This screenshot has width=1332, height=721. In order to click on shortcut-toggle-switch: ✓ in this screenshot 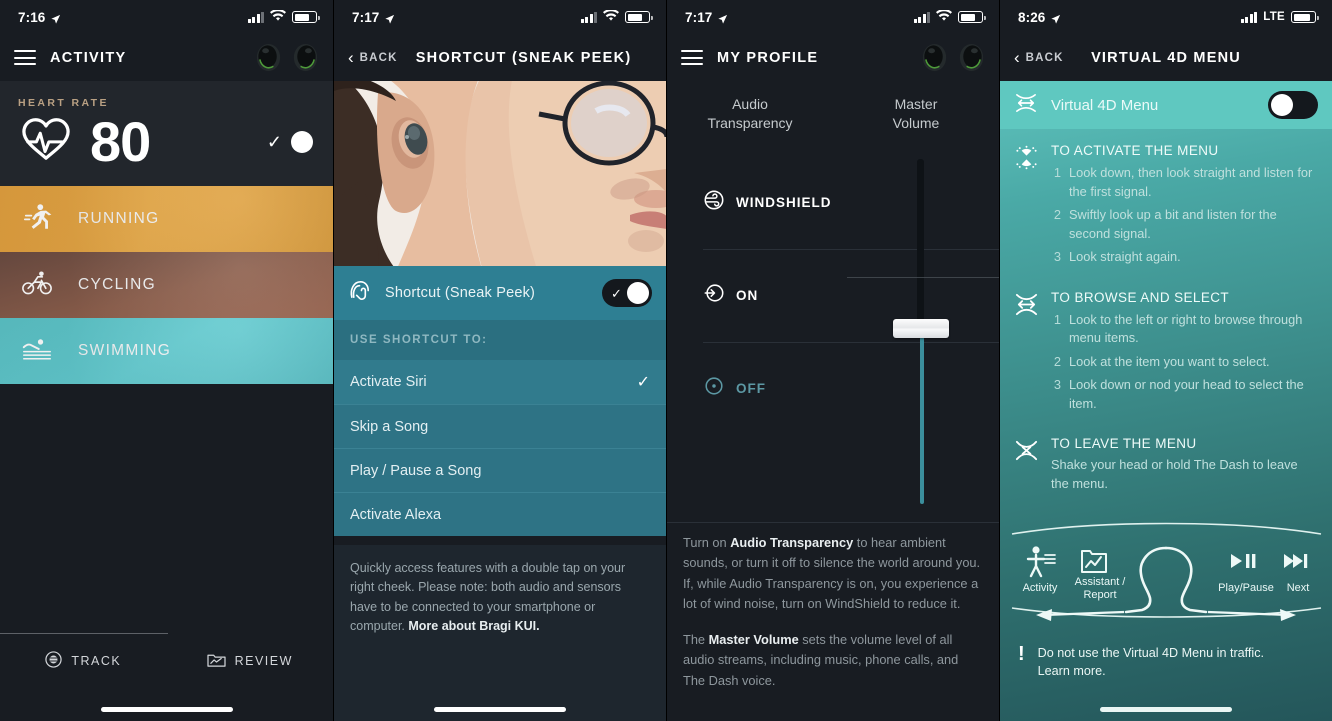, I will do `click(627, 293)`.